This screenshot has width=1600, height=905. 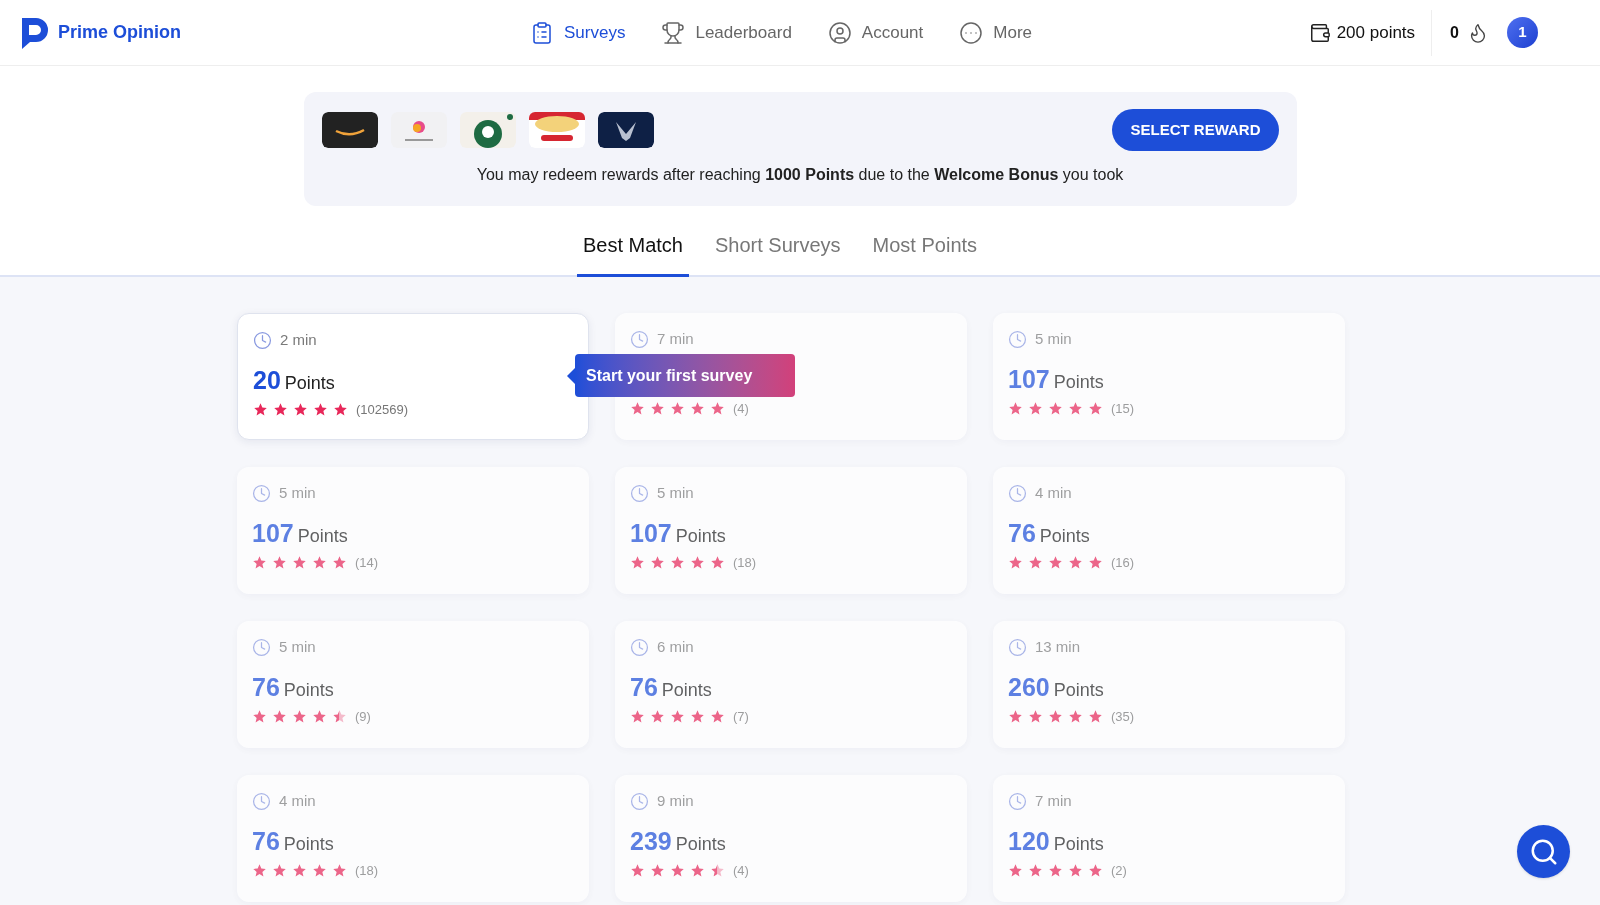 What do you see at coordinates (1123, 717) in the screenshot?
I see `rating-count: (35)` at bounding box center [1123, 717].